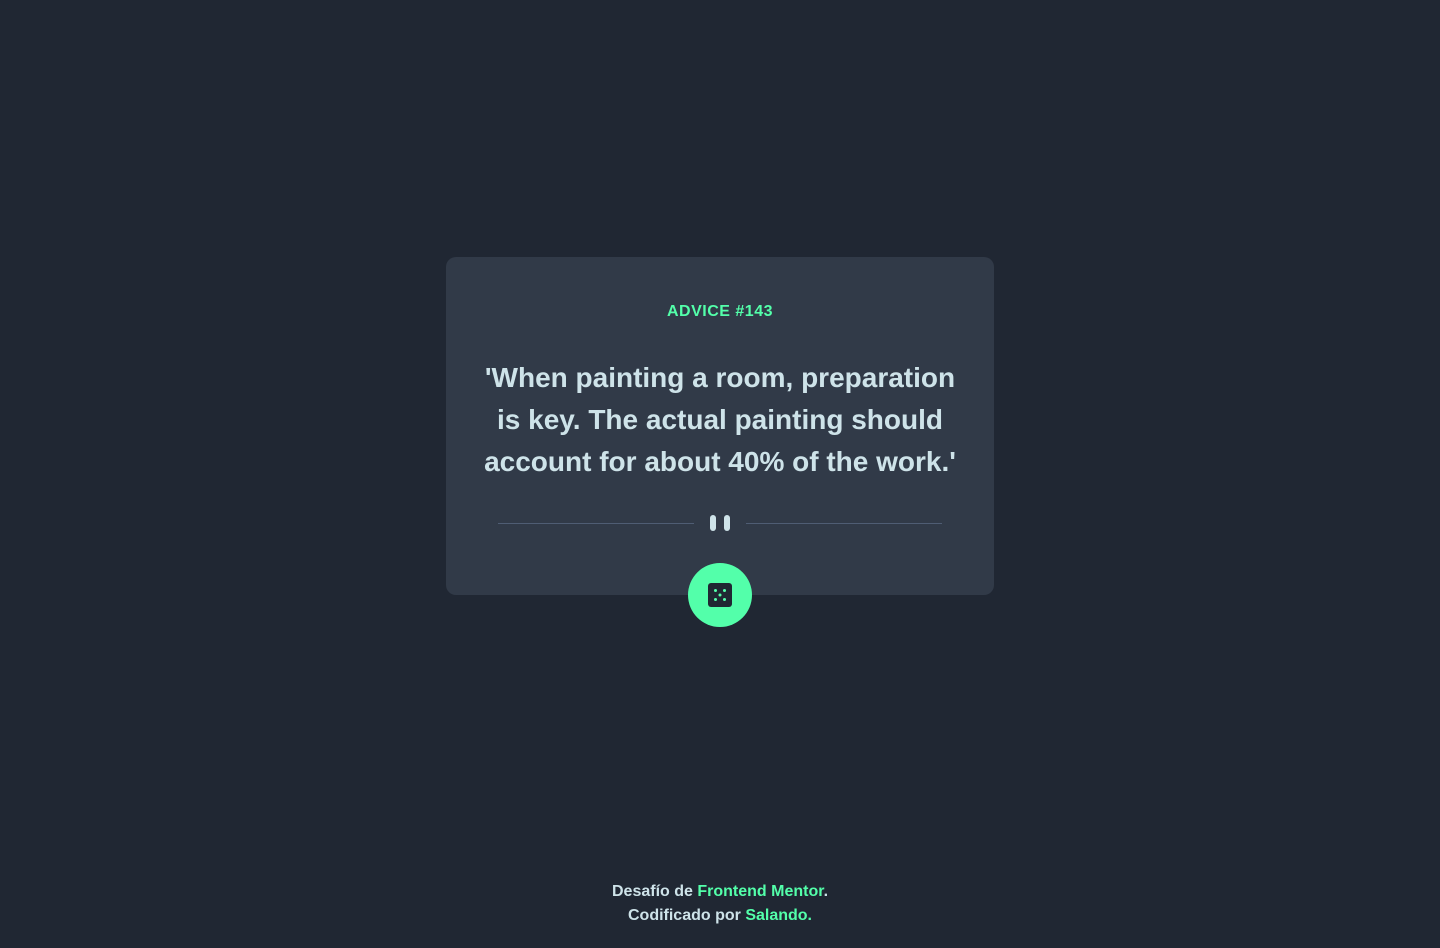 The image size is (1440, 948). I want to click on pause-icon, so click(720, 523).